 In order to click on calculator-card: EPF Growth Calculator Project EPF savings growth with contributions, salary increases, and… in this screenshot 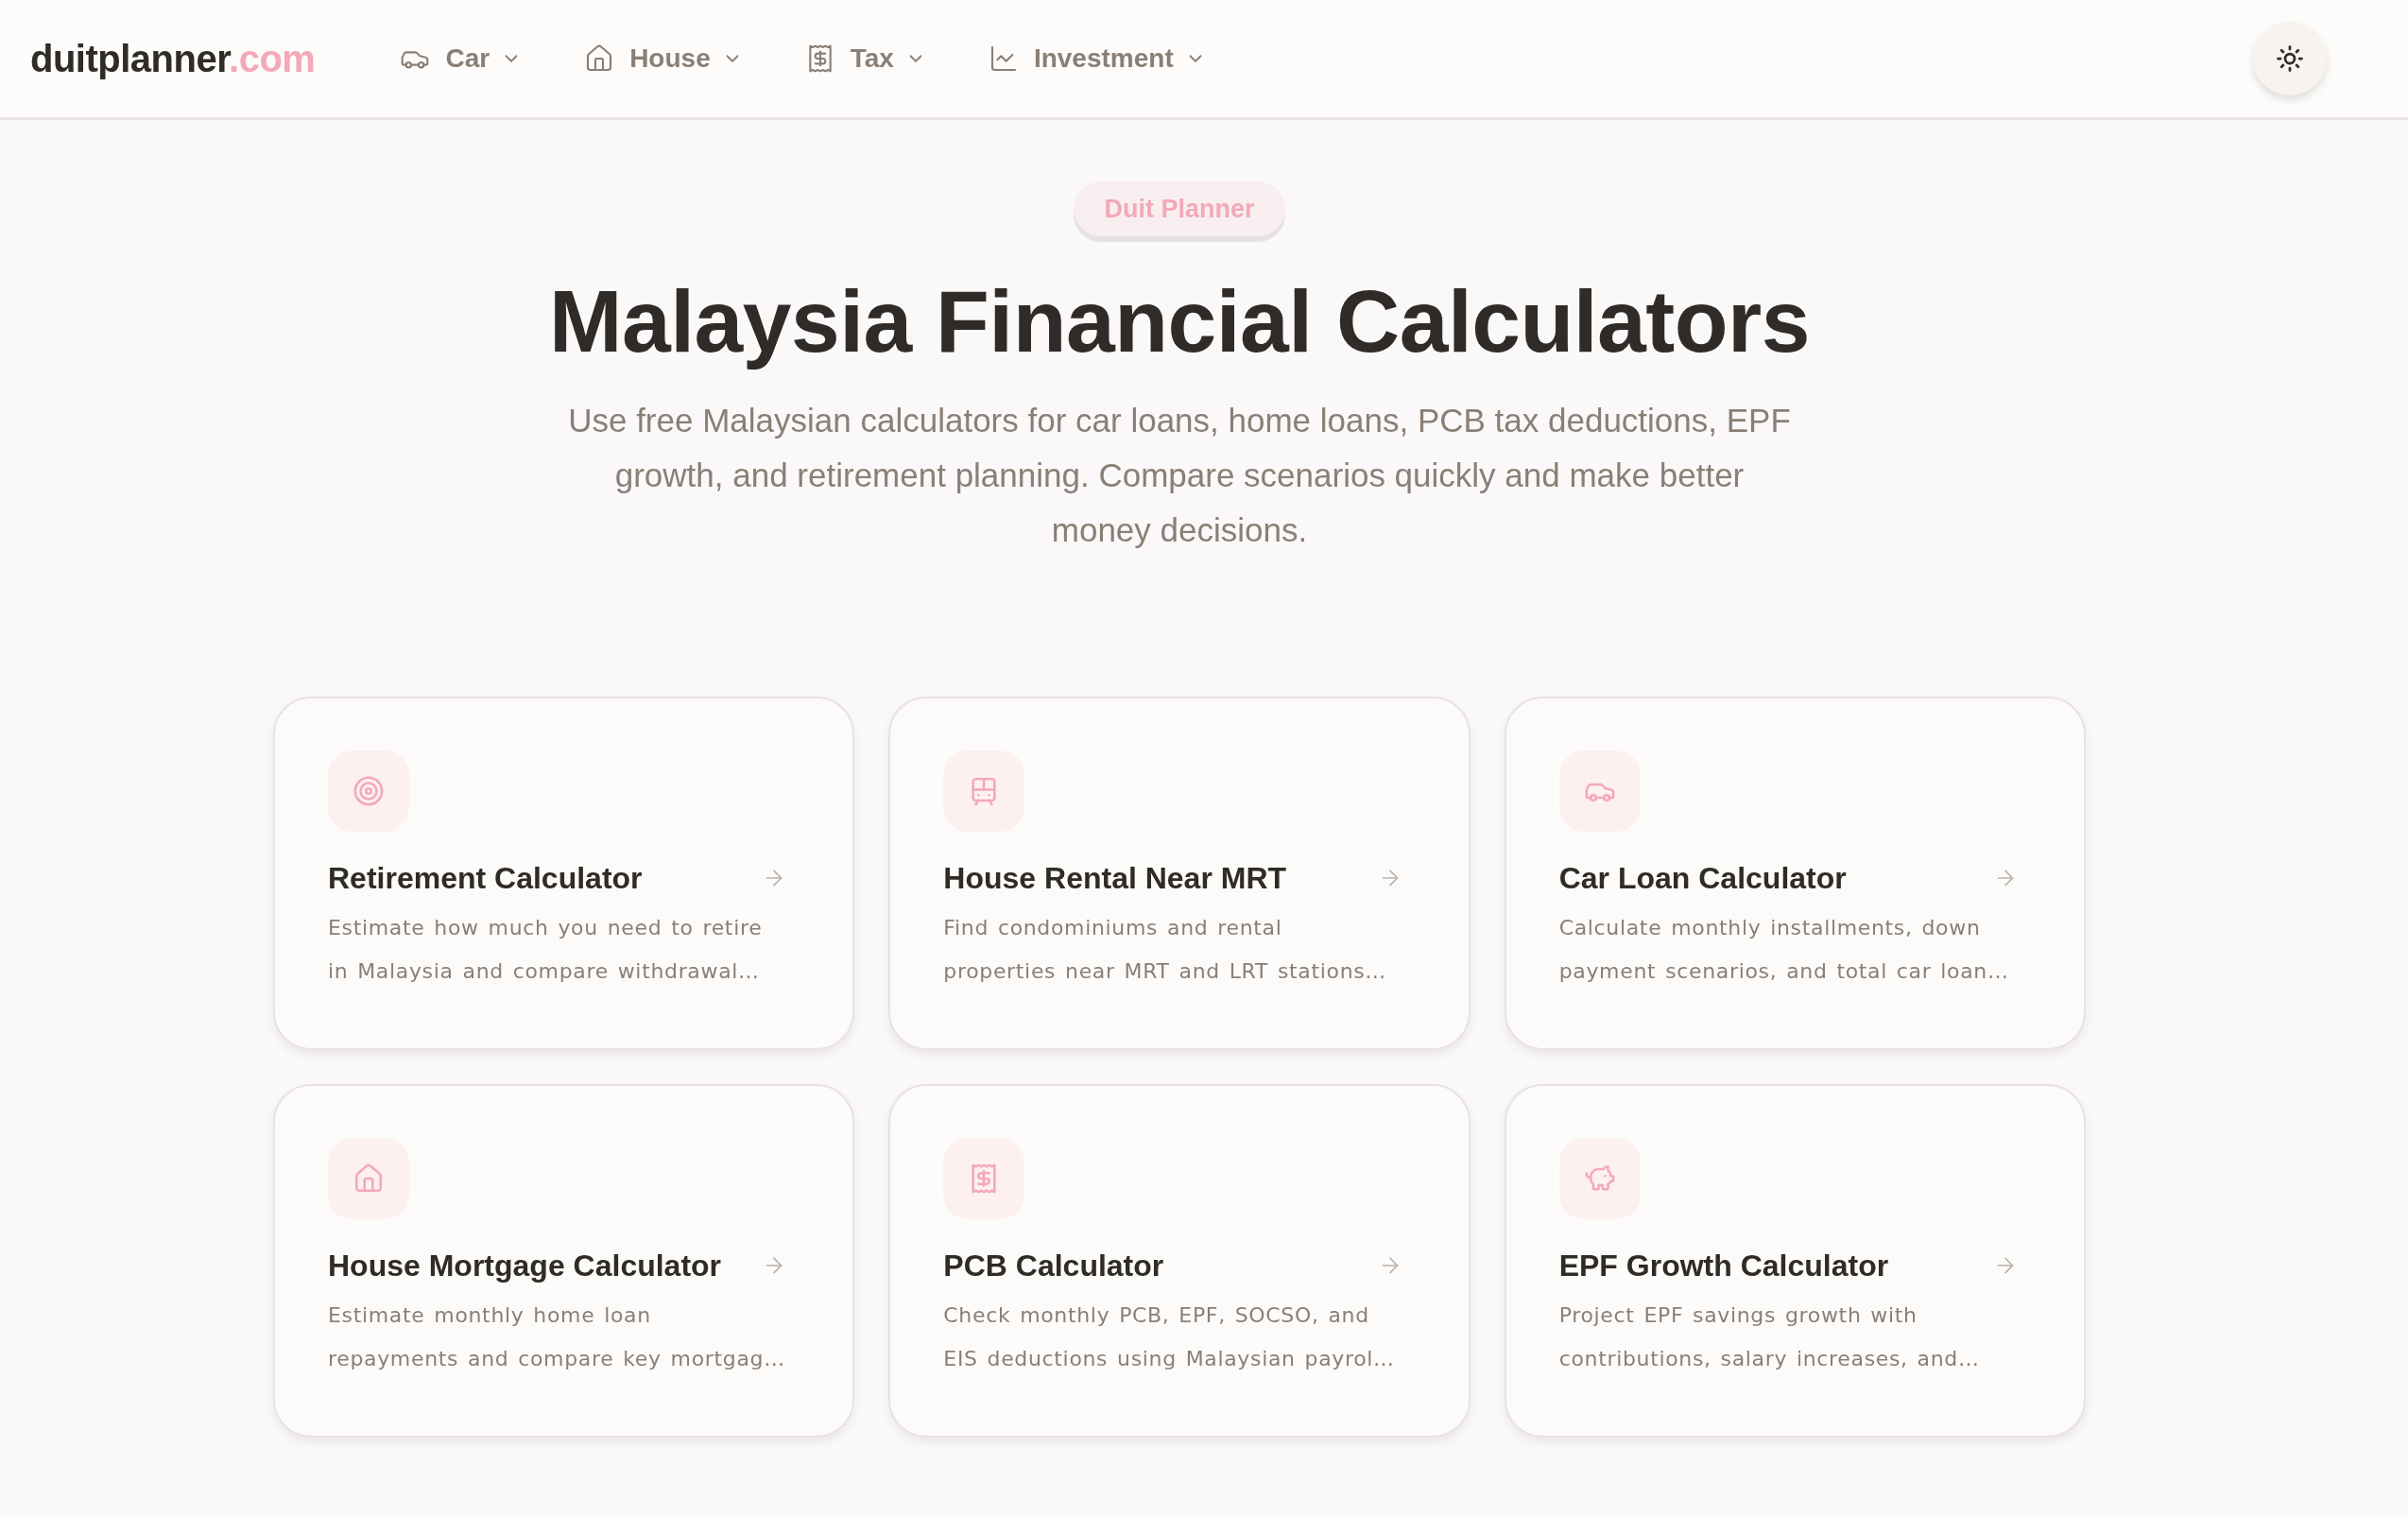, I will do `click(1795, 1261)`.